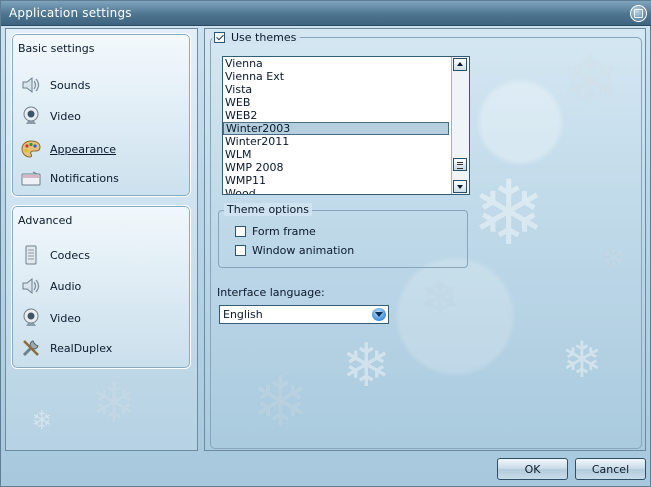 The height and width of the screenshot is (487, 651). Describe the element at coordinates (268, 209) in the screenshot. I see `theme-options-title: Theme options` at that location.